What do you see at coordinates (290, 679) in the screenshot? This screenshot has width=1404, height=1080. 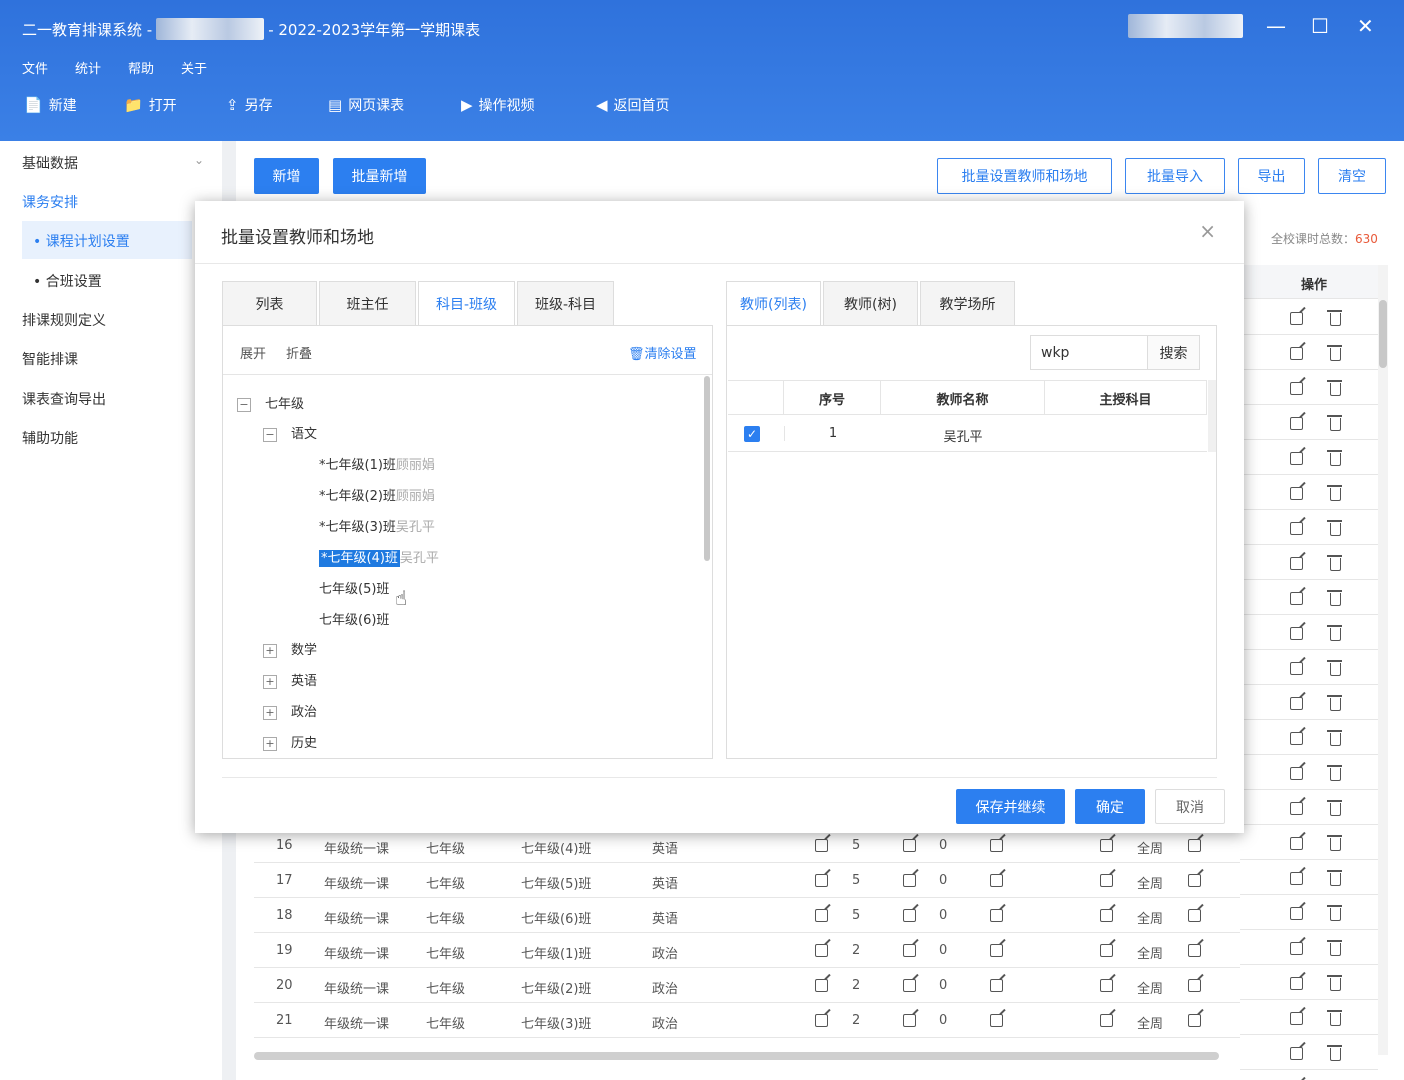 I see `tree-subject-node: + 英语` at bounding box center [290, 679].